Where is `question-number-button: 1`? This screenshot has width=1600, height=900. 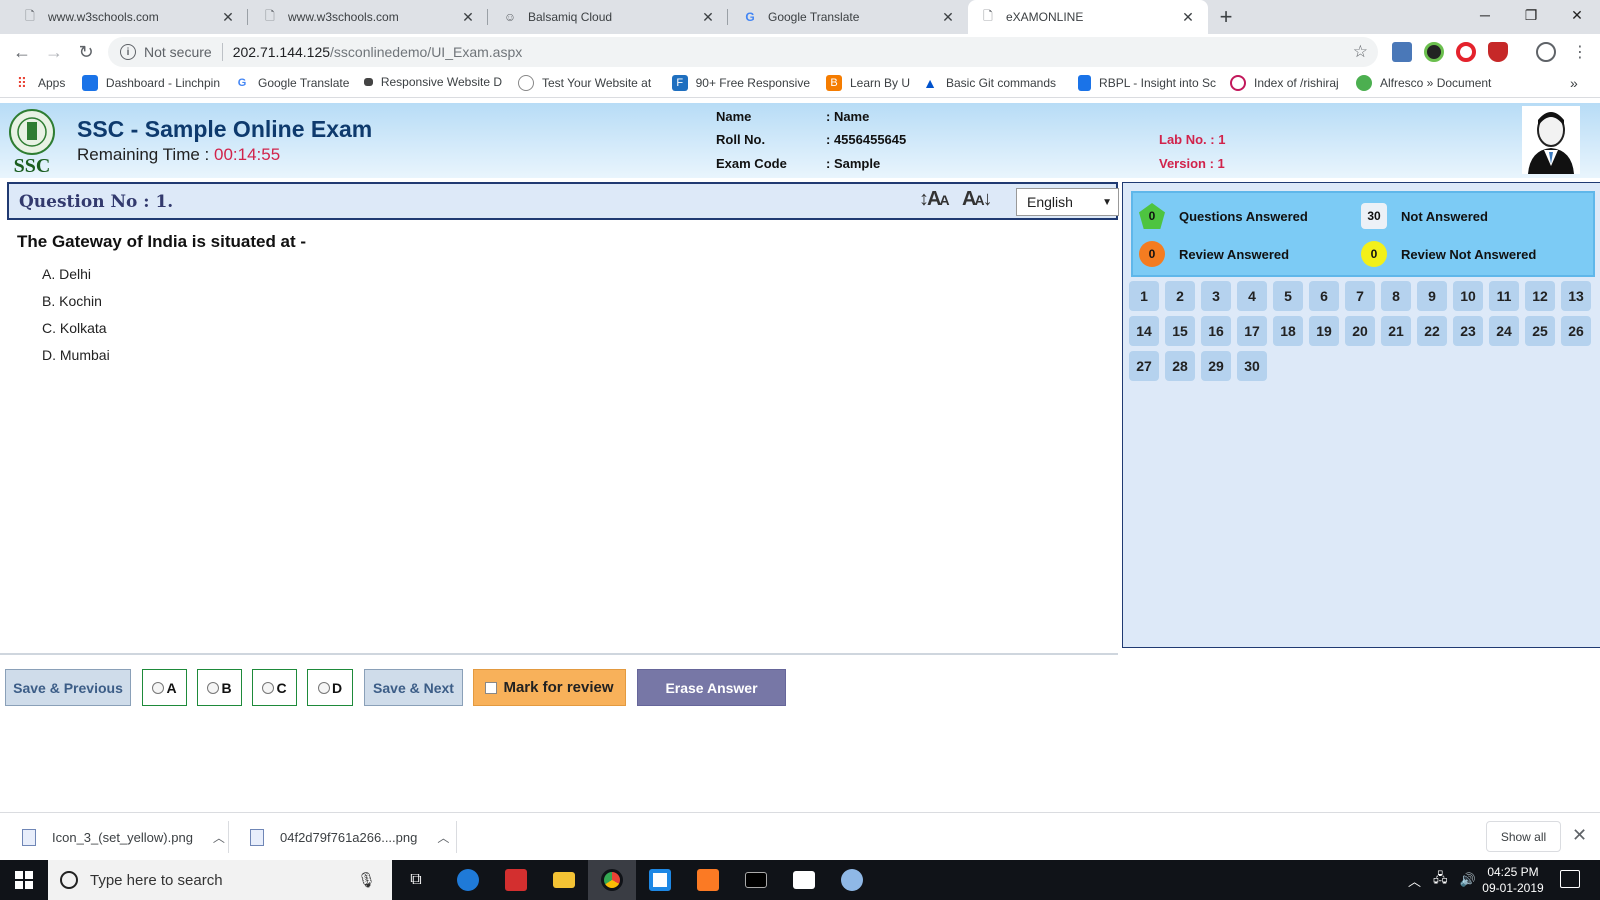
question-number-button: 1 is located at coordinates (1144, 296).